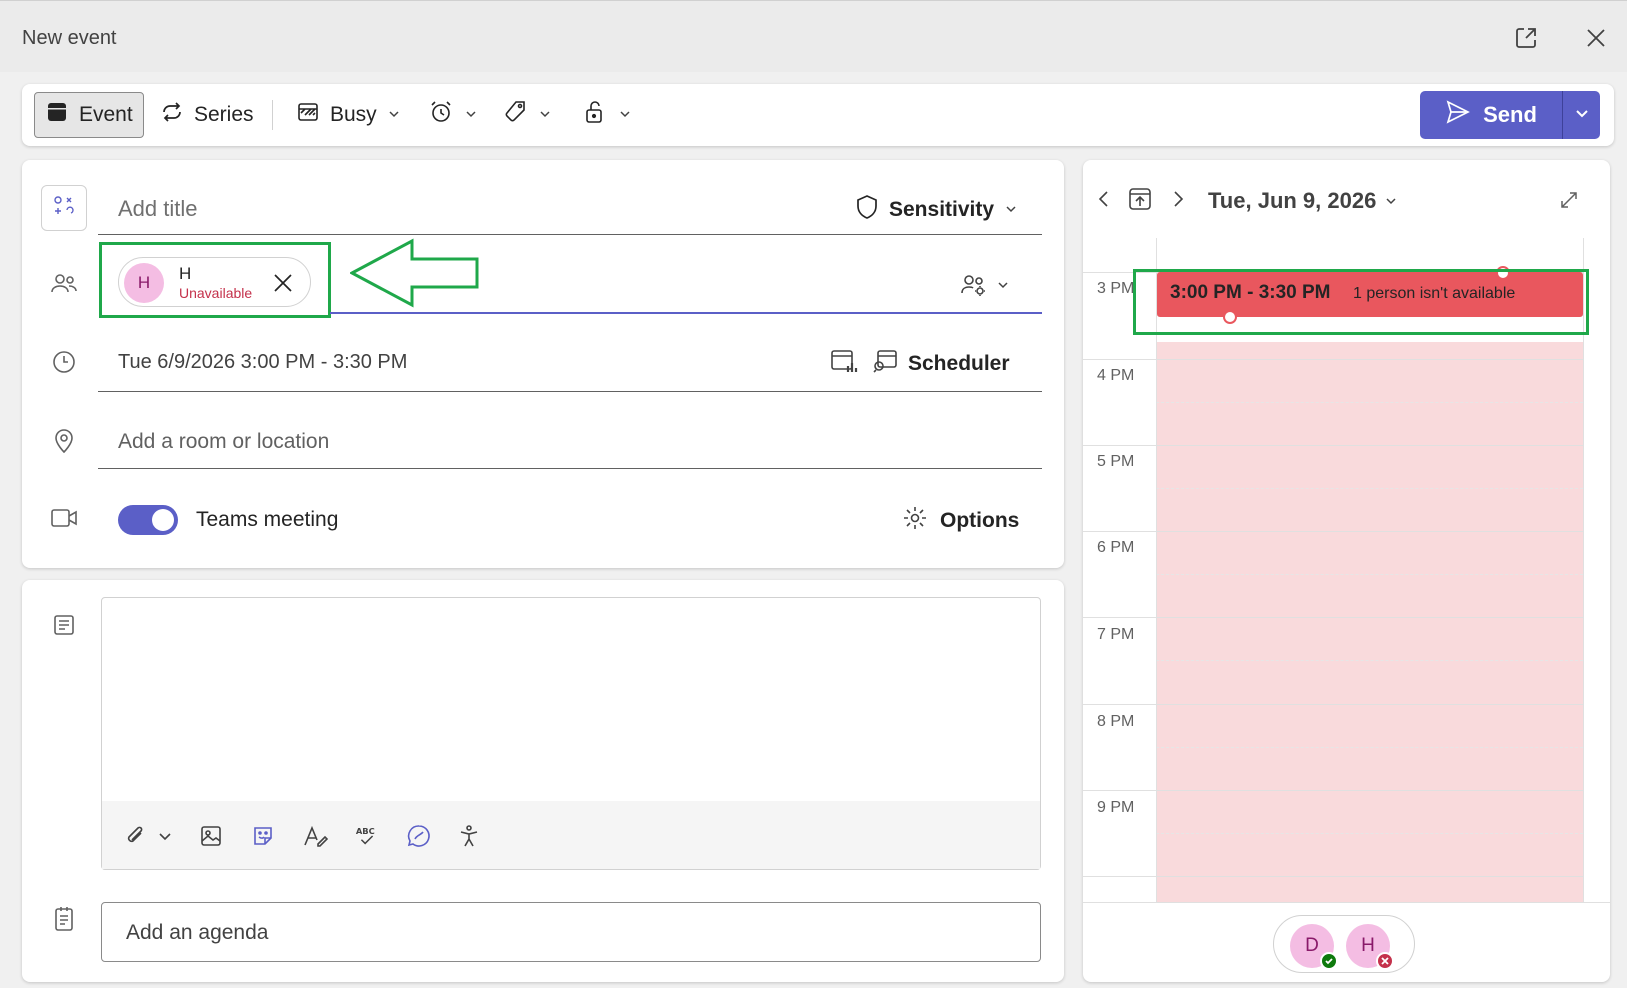 The image size is (1627, 988). I want to click on schedule-assistant-icon, so click(844, 363).